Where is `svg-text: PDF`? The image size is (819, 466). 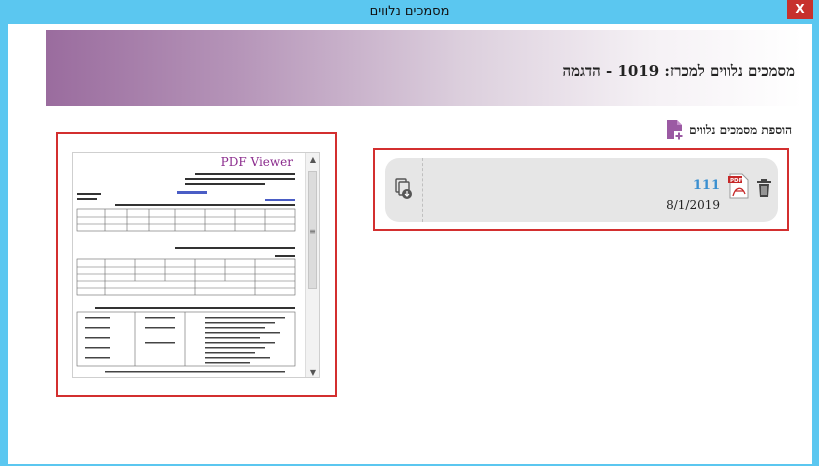
svg-text: PDF is located at coordinates (736, 181).